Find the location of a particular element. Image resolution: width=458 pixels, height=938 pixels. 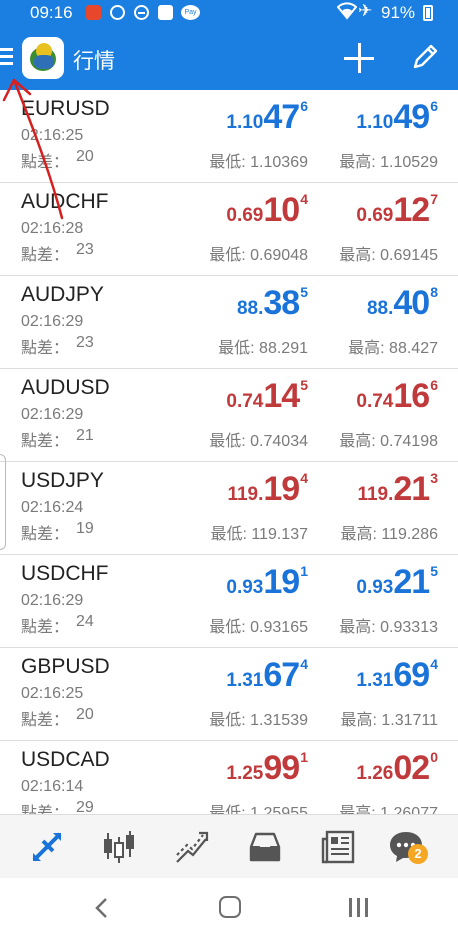

daily-low: 最低: 119.137 is located at coordinates (259, 534).